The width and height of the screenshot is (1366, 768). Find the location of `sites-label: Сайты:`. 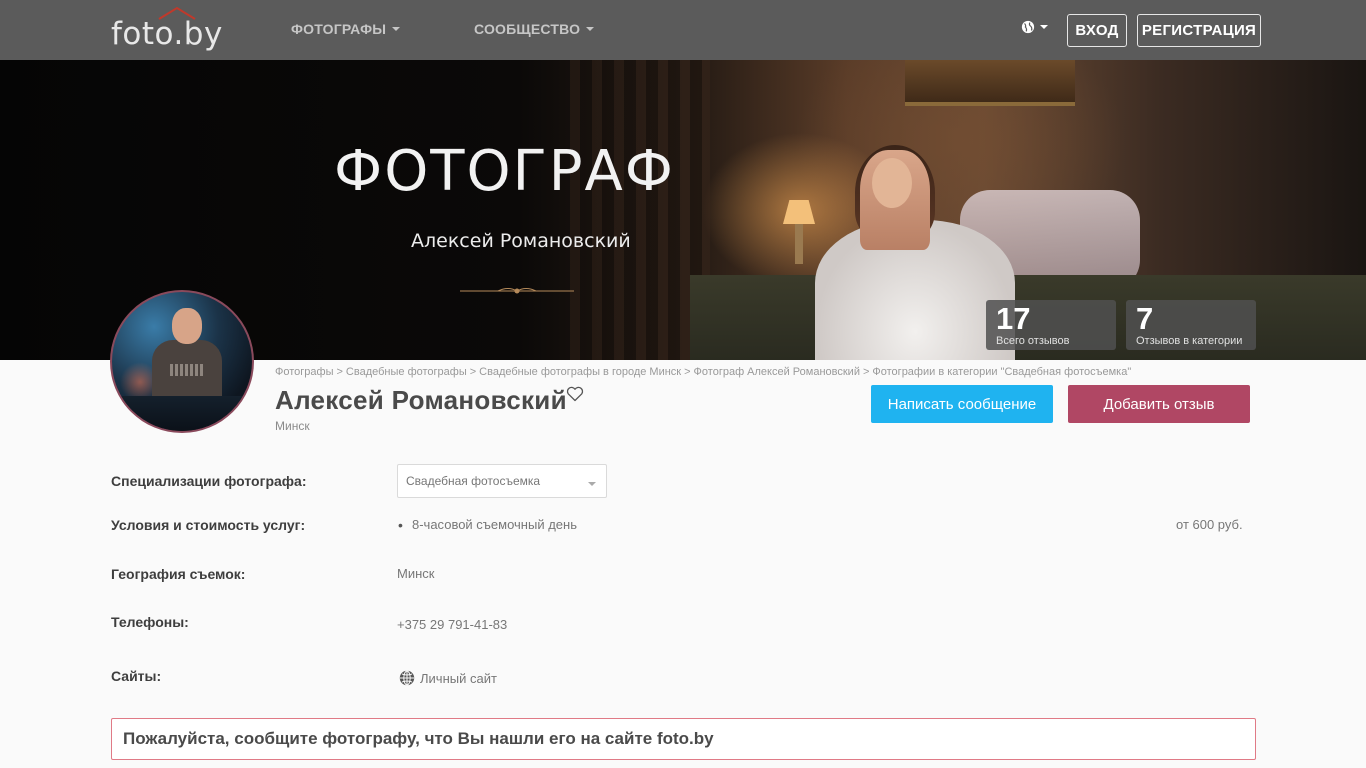

sites-label: Сайты: is located at coordinates (136, 676).